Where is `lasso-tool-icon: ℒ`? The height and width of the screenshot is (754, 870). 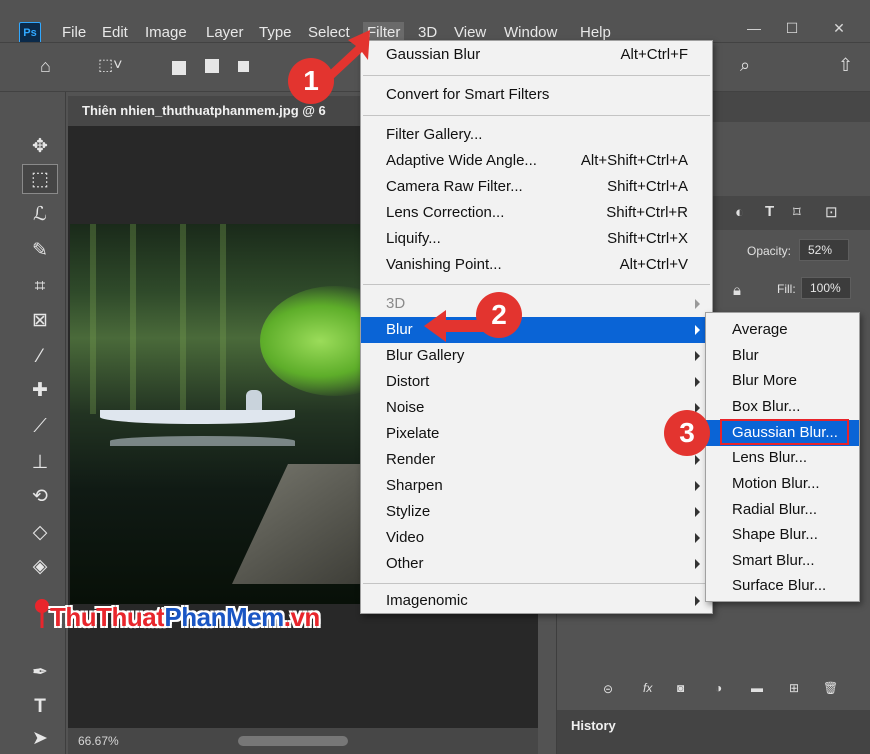 lasso-tool-icon: ℒ is located at coordinates (40, 215).